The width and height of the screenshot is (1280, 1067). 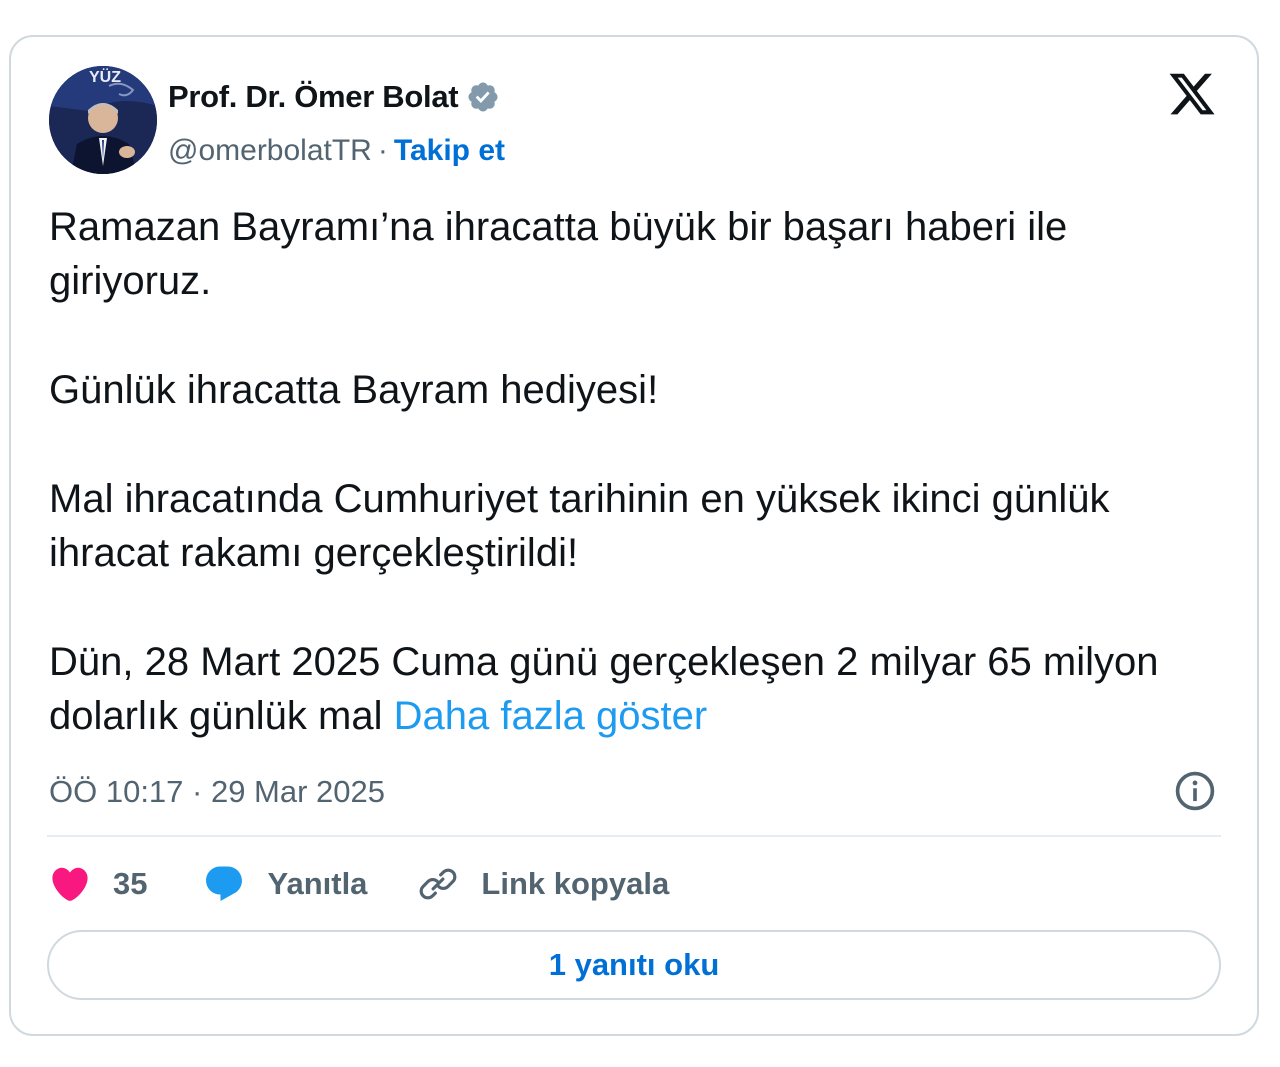 I want to click on author-handle: @omerbolatTR, so click(x=270, y=151).